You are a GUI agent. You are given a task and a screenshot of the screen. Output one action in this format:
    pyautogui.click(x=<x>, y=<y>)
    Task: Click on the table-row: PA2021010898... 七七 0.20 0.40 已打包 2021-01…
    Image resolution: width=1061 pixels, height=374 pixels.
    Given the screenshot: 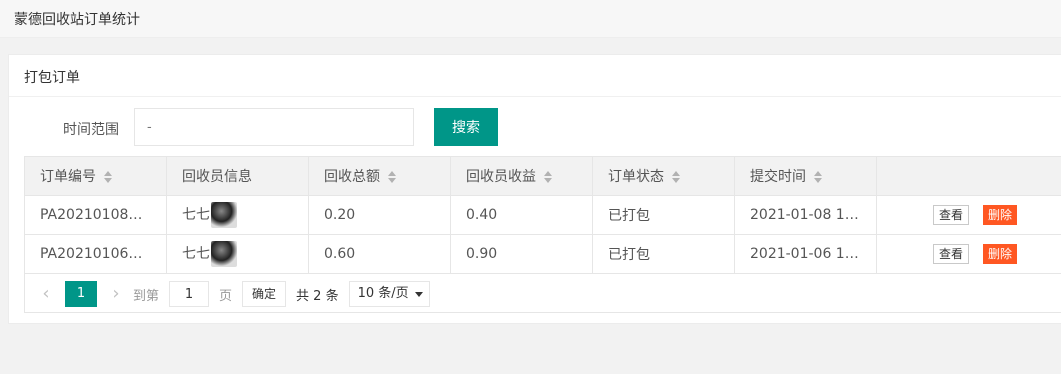 What is the action you would take?
    pyautogui.click(x=542, y=215)
    